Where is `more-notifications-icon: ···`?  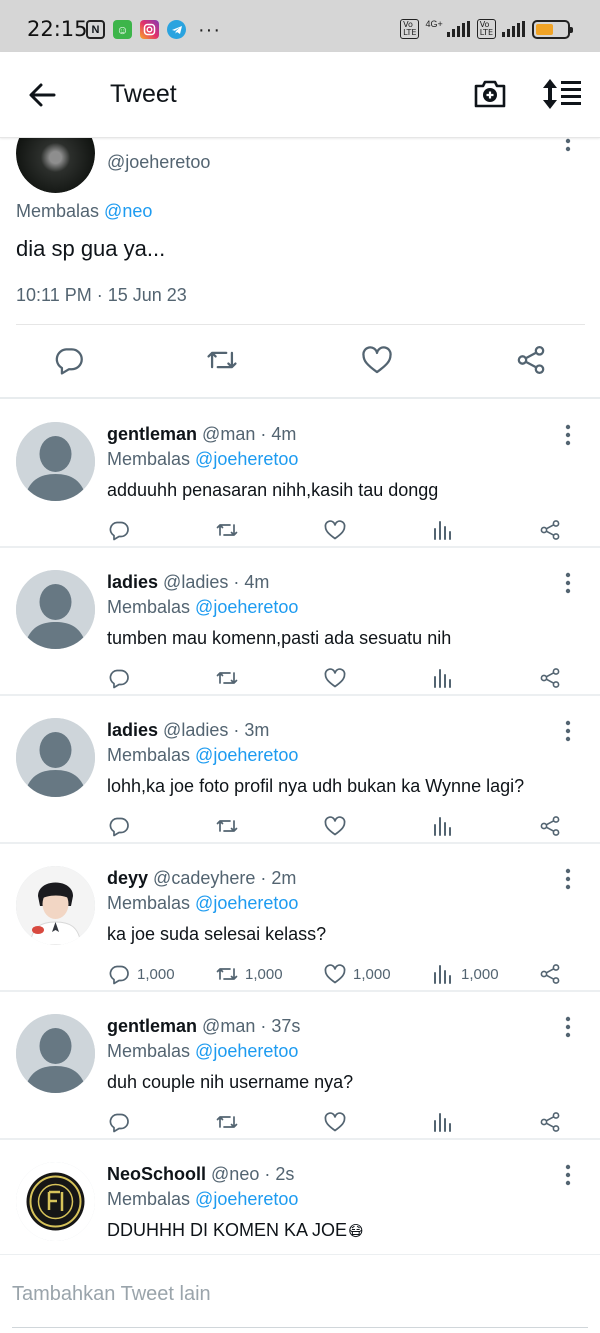
more-notifications-icon: ··· is located at coordinates (209, 29).